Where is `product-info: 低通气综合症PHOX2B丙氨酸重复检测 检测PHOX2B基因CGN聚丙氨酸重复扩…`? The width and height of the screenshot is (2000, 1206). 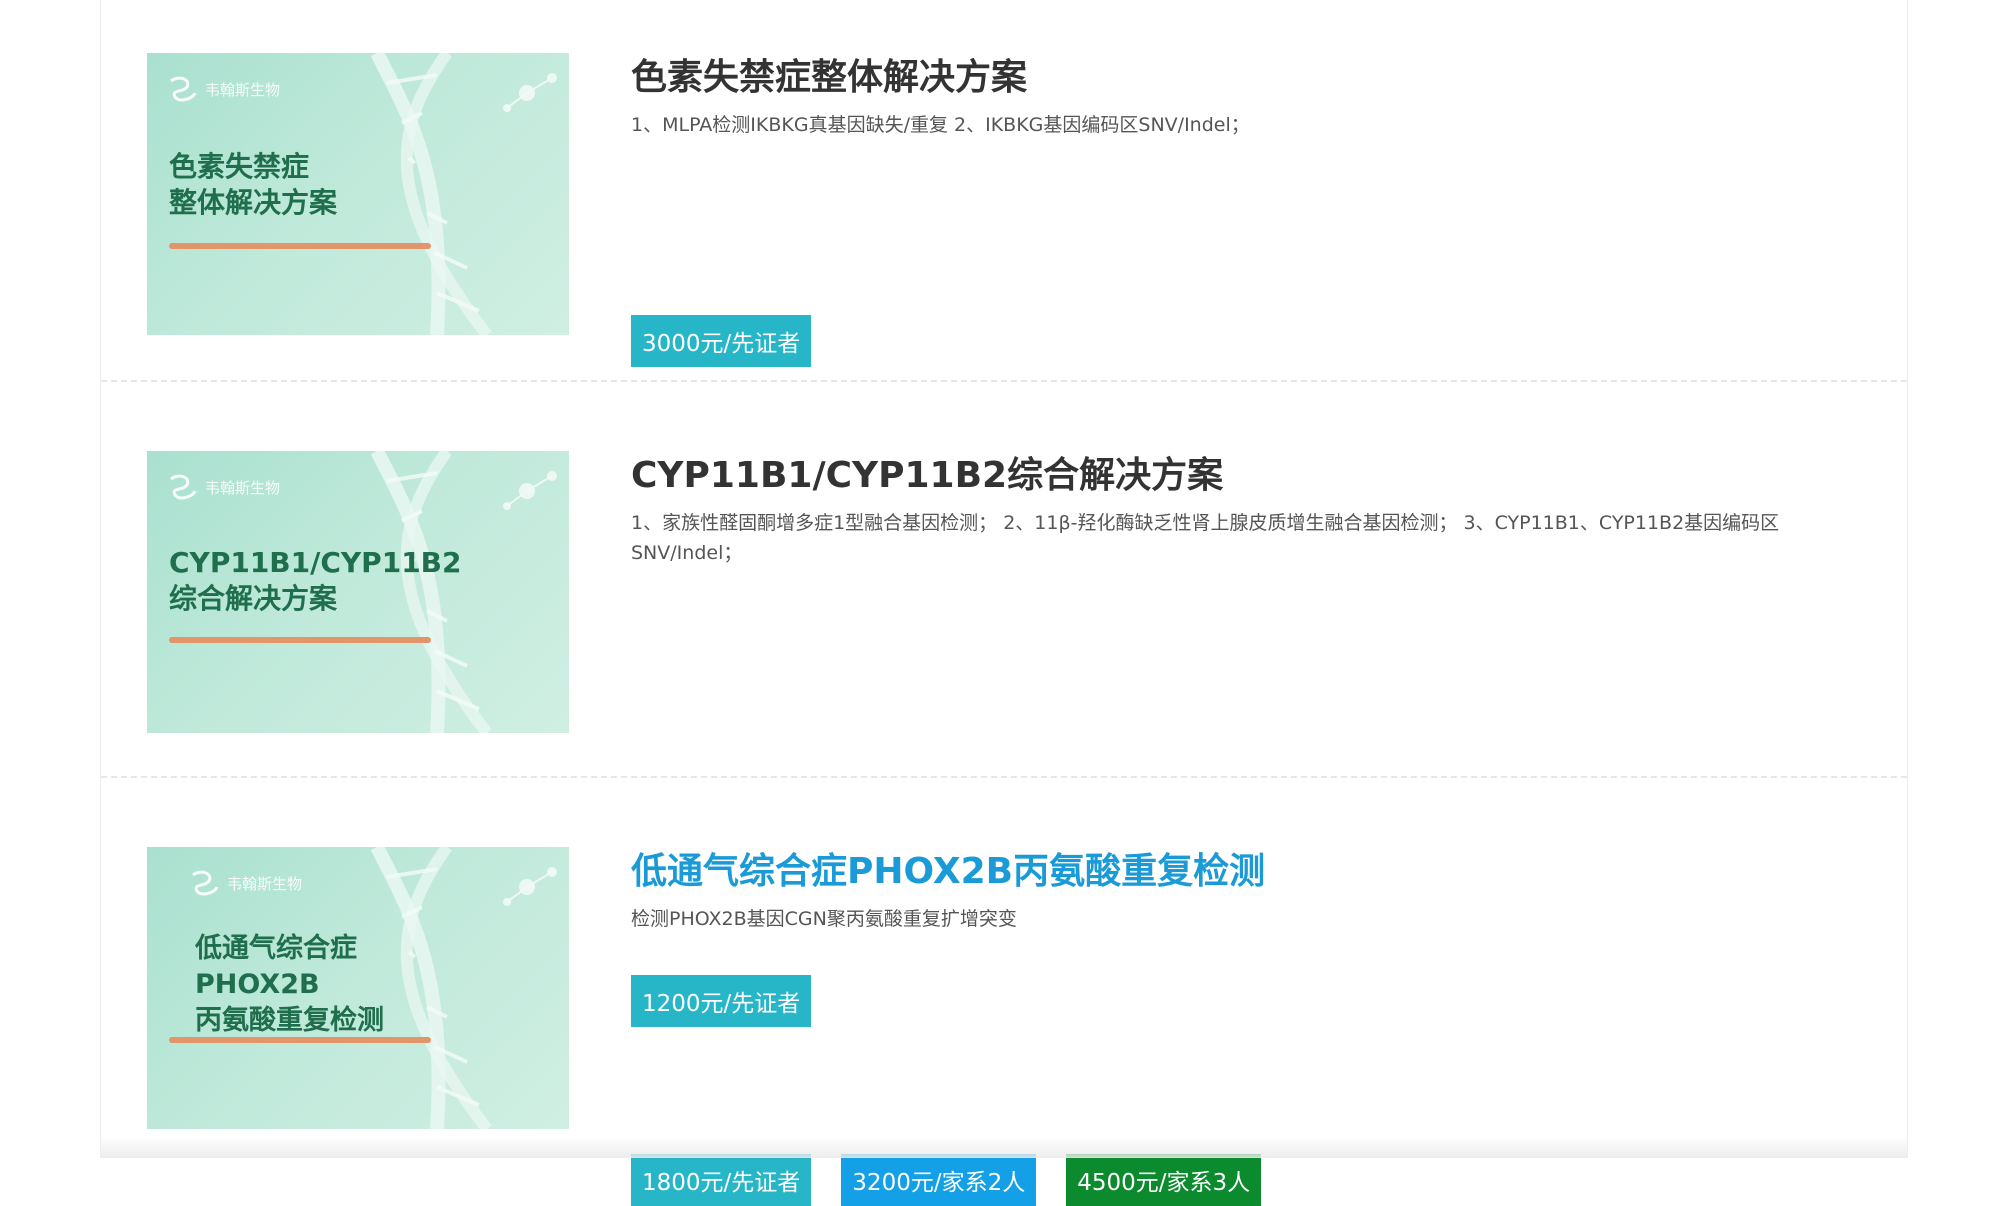 product-info: 低通气综合症PHOX2B丙氨酸重复检测 检测PHOX2B基因CGN聚丙氨酸重复扩… is located at coordinates (1229, 938).